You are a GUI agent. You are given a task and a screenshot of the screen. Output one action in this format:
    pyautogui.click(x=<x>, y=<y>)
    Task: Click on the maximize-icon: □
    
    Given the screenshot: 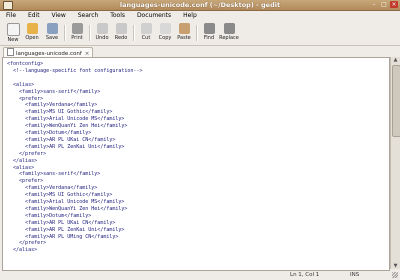 What is the action you would take?
    pyautogui.click(x=384, y=4)
    